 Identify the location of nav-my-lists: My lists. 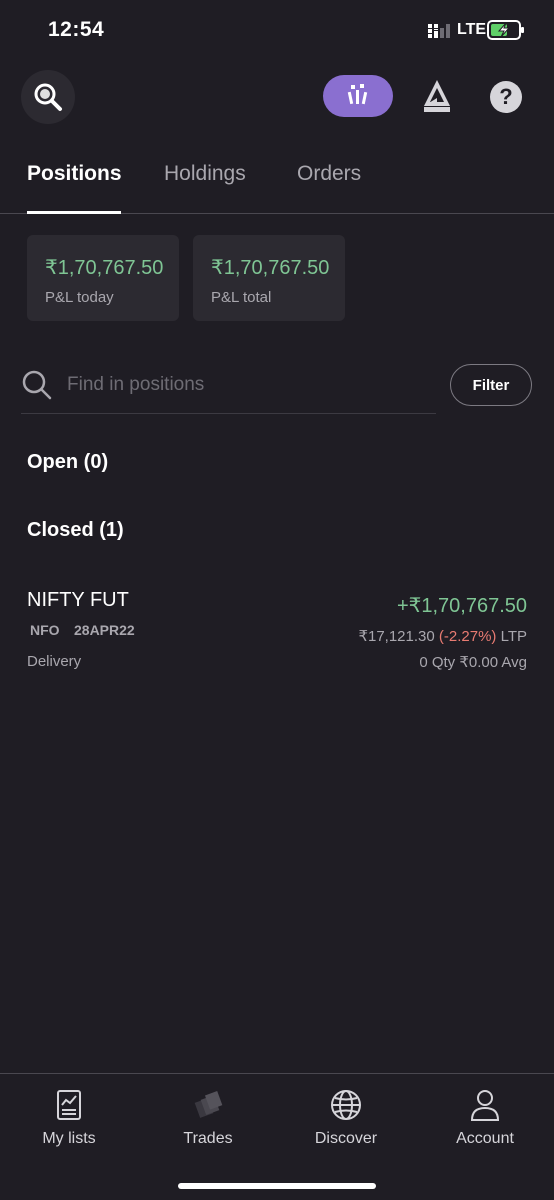
(69, 1118).